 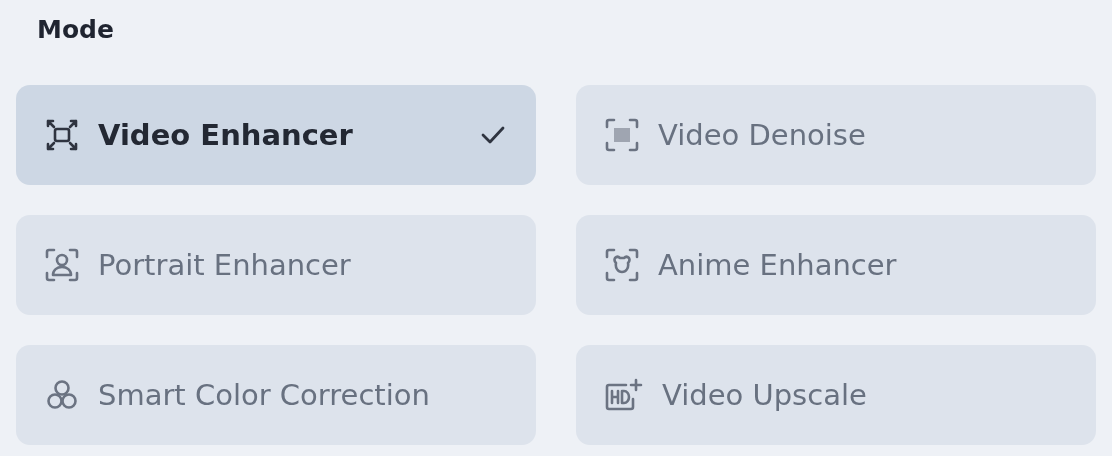 What do you see at coordinates (493, 135) in the screenshot?
I see `checkmark-icon` at bounding box center [493, 135].